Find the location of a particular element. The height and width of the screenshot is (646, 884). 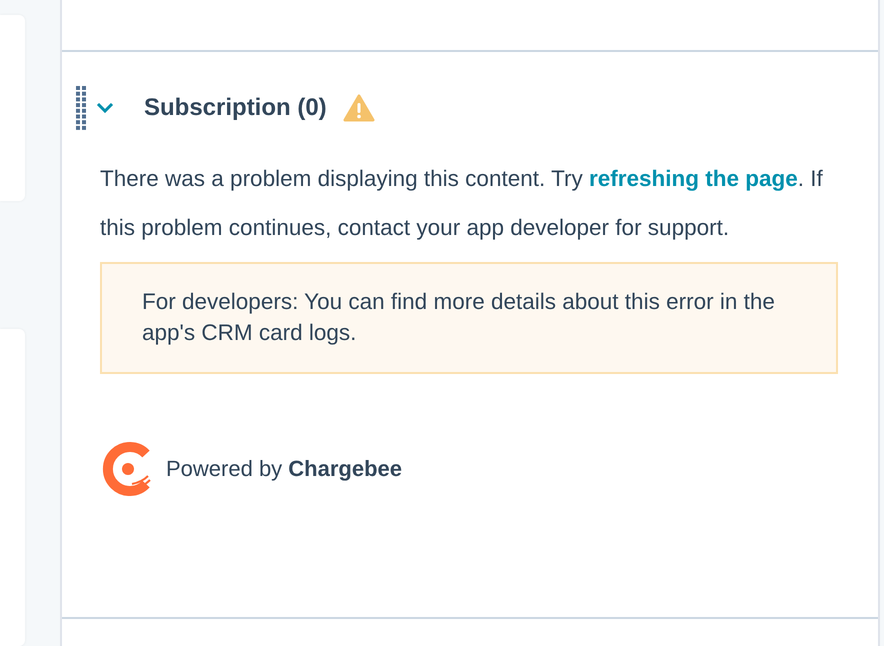

powered-by-text: Powered by Chargebee is located at coordinates (284, 469).